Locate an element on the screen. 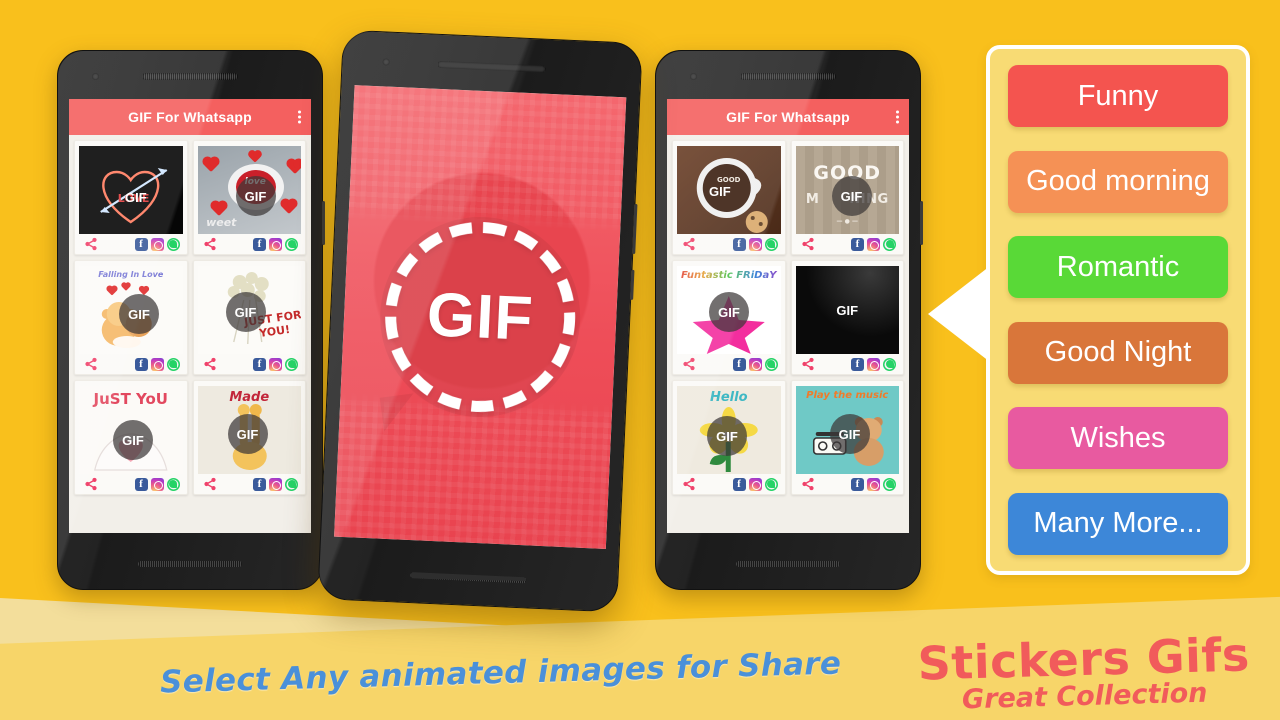  category-chip-funny: Funny is located at coordinates (1118, 96).